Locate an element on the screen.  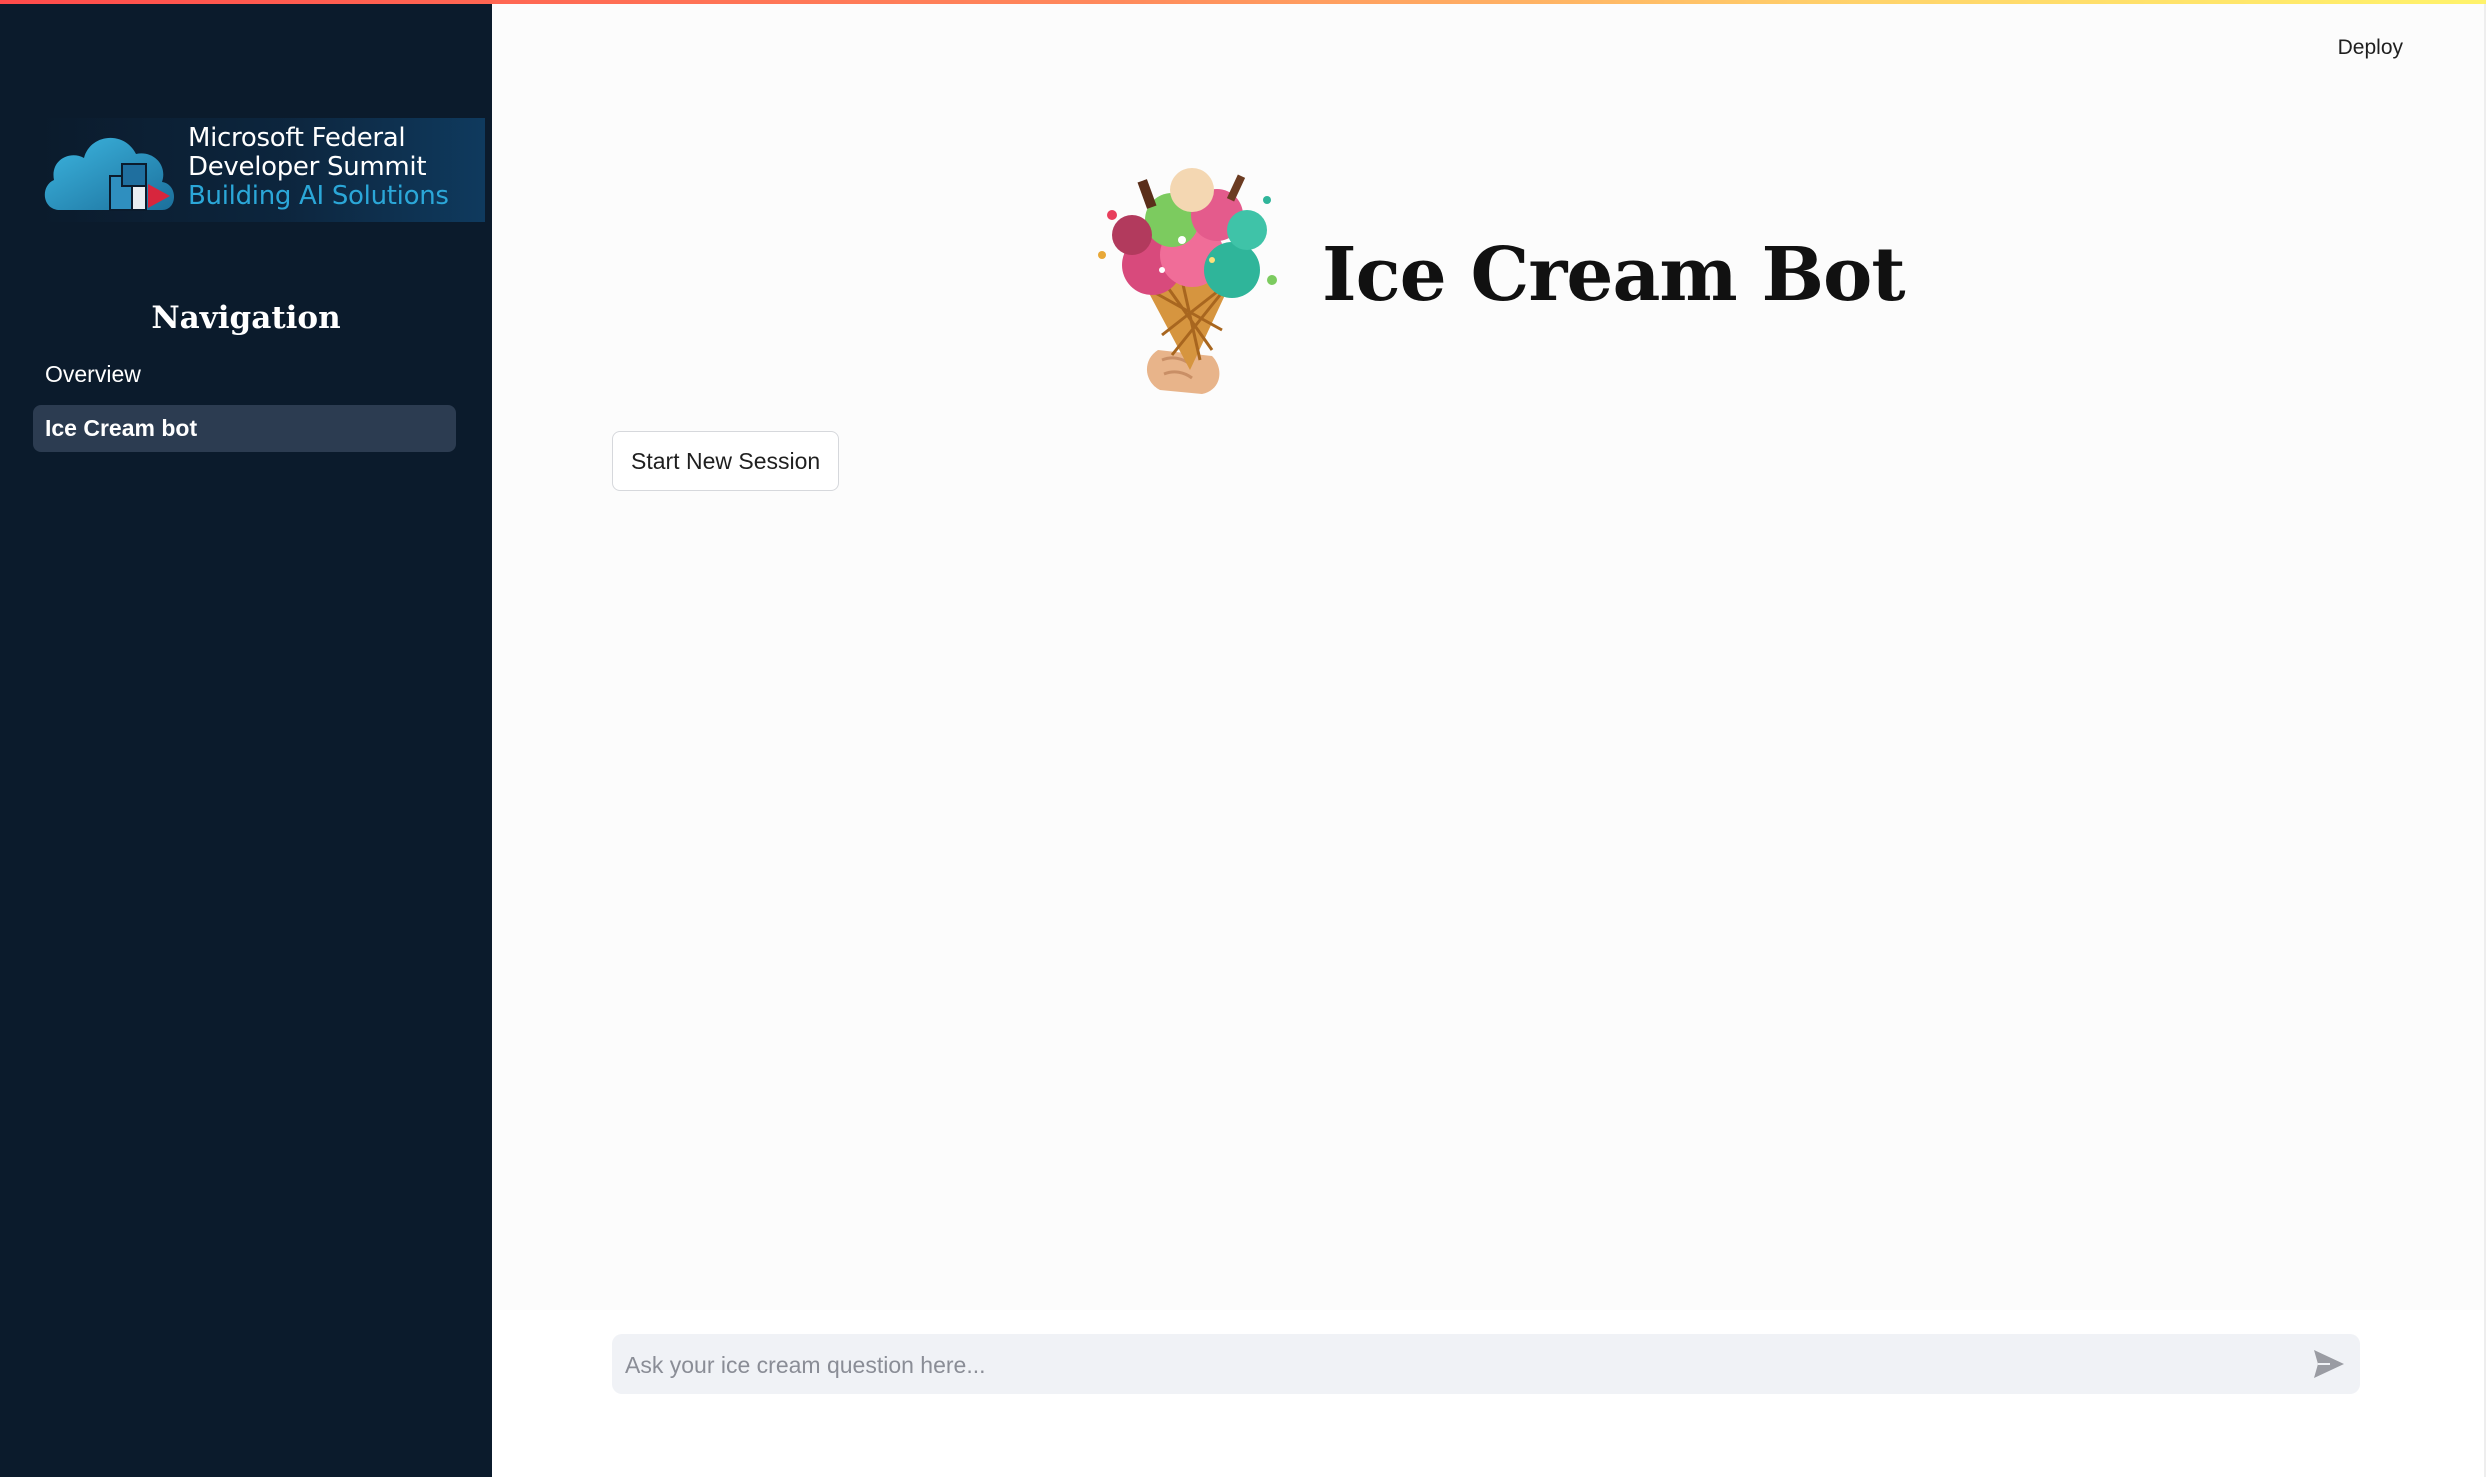
deploy-button: Deploy is located at coordinates (2370, 48).